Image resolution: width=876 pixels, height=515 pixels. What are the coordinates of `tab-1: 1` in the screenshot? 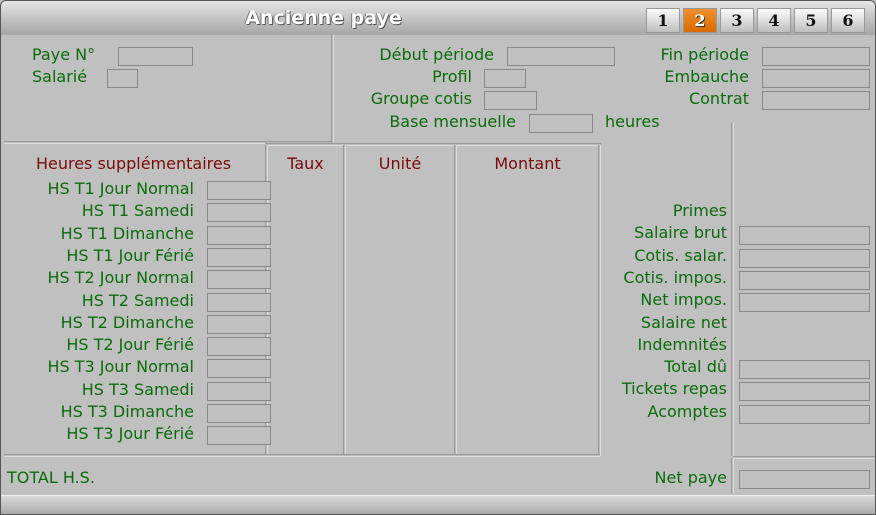 It's located at (663, 20).